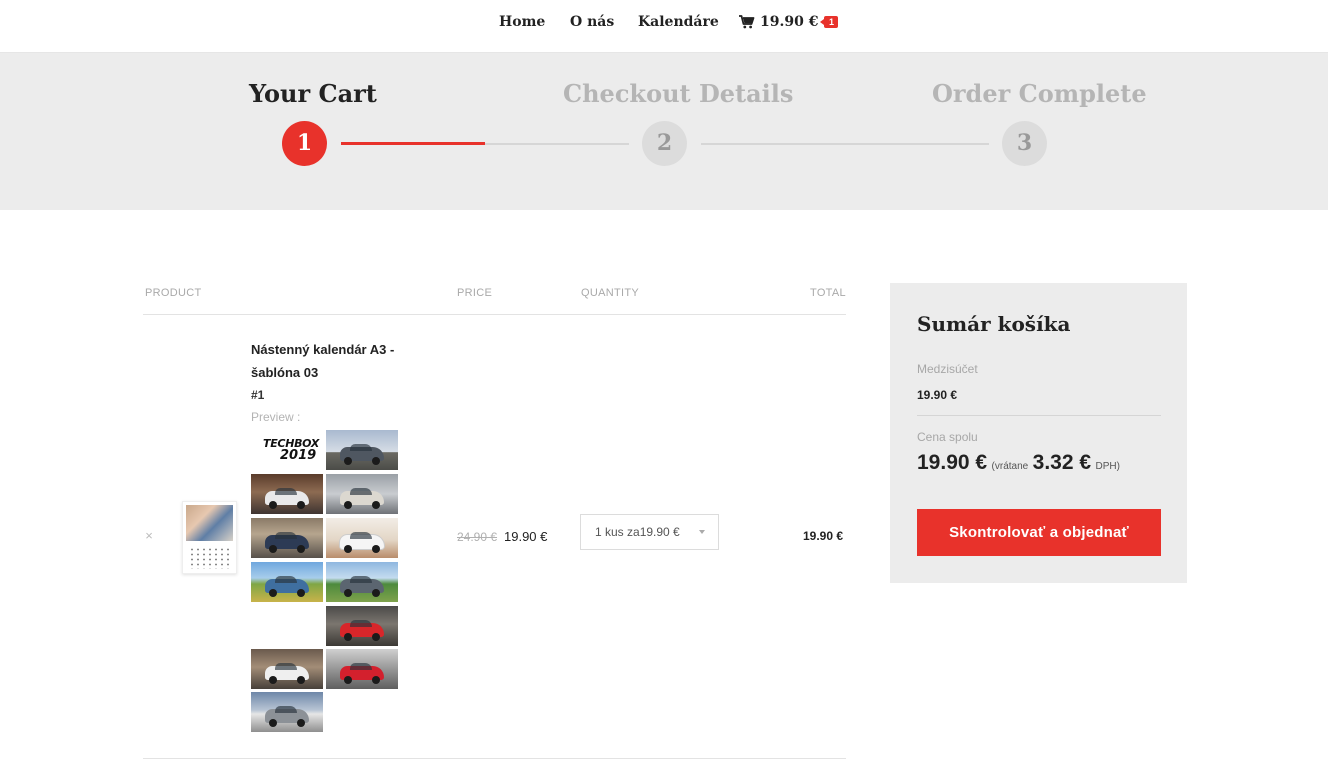 The height and width of the screenshot is (778, 1328). Describe the element at coordinates (413, 143) in the screenshot. I see `step-progress-bar` at that location.